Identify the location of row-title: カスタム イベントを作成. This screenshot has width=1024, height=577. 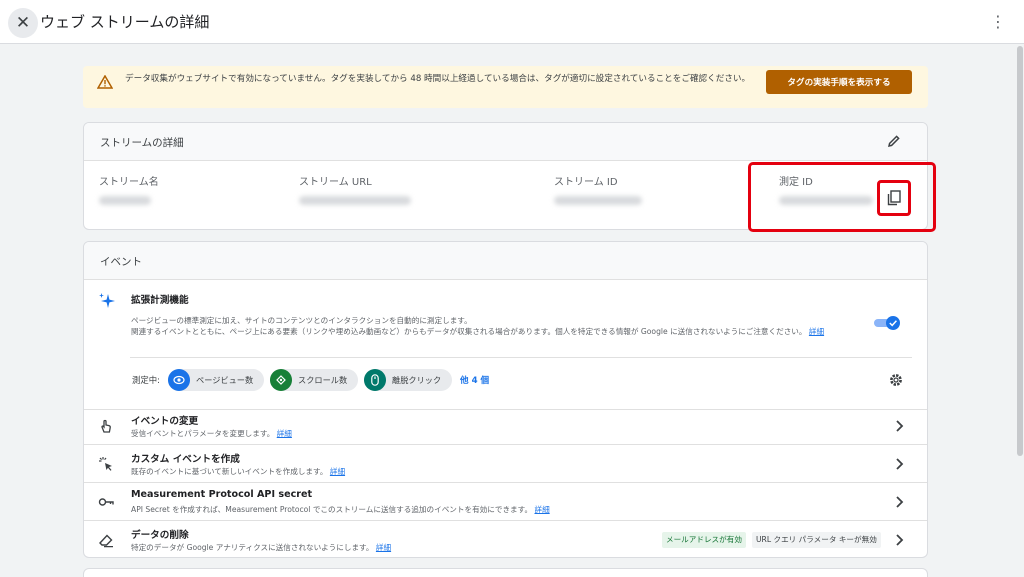
(185, 459).